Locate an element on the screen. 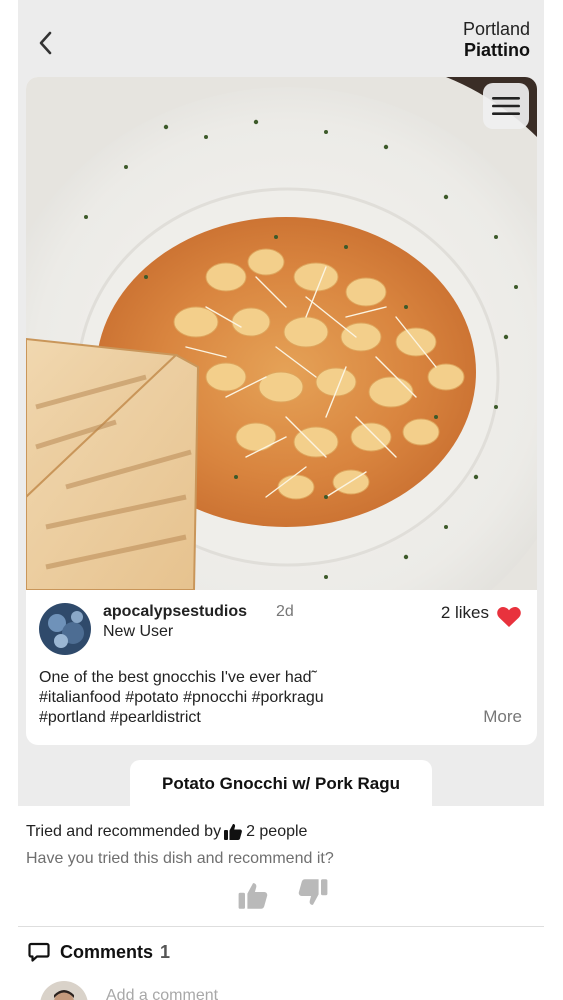  post-menu-button is located at coordinates (506, 106).